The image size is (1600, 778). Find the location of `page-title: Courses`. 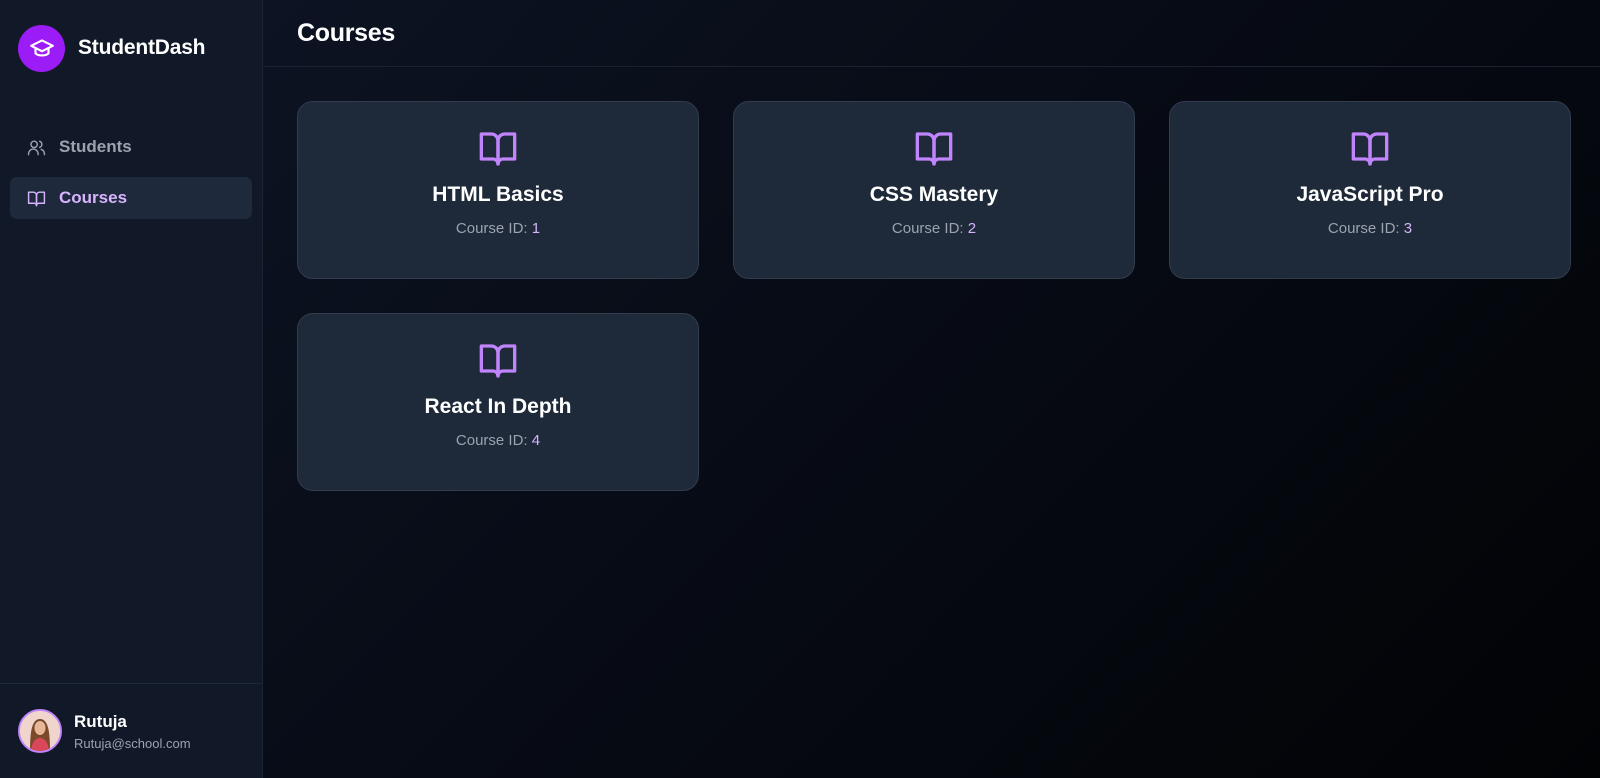

page-title: Courses is located at coordinates (346, 32).